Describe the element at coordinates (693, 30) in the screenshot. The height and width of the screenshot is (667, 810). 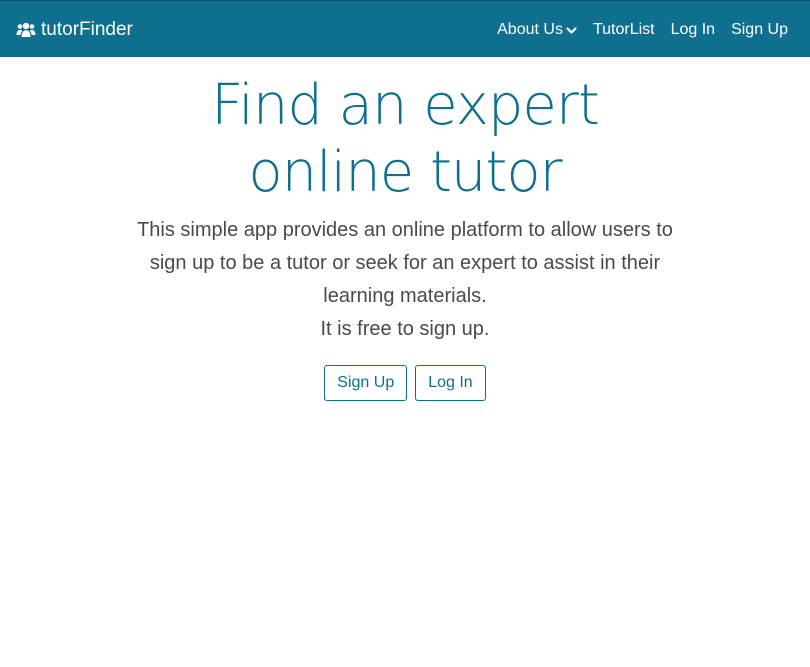
I see `nav-login: Log In` at that location.